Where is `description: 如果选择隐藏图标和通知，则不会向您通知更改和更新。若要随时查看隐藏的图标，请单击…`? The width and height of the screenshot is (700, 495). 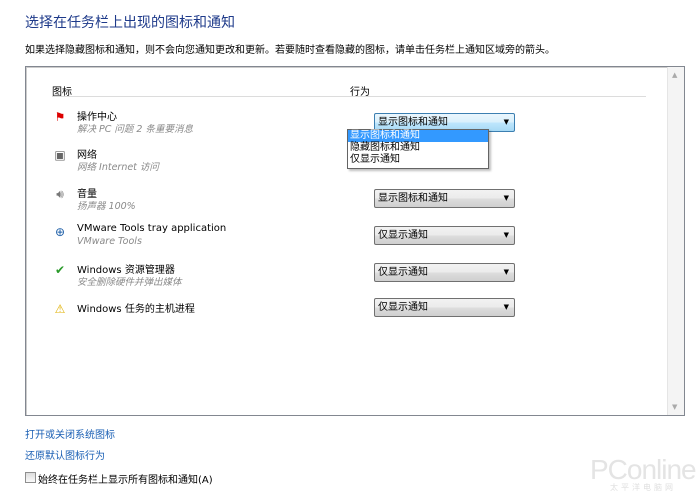
description: 如果选择隐藏图标和通知，则不会向您通知更改和更新。若要随时查看隐藏的图标，请单击… is located at coordinates (290, 50).